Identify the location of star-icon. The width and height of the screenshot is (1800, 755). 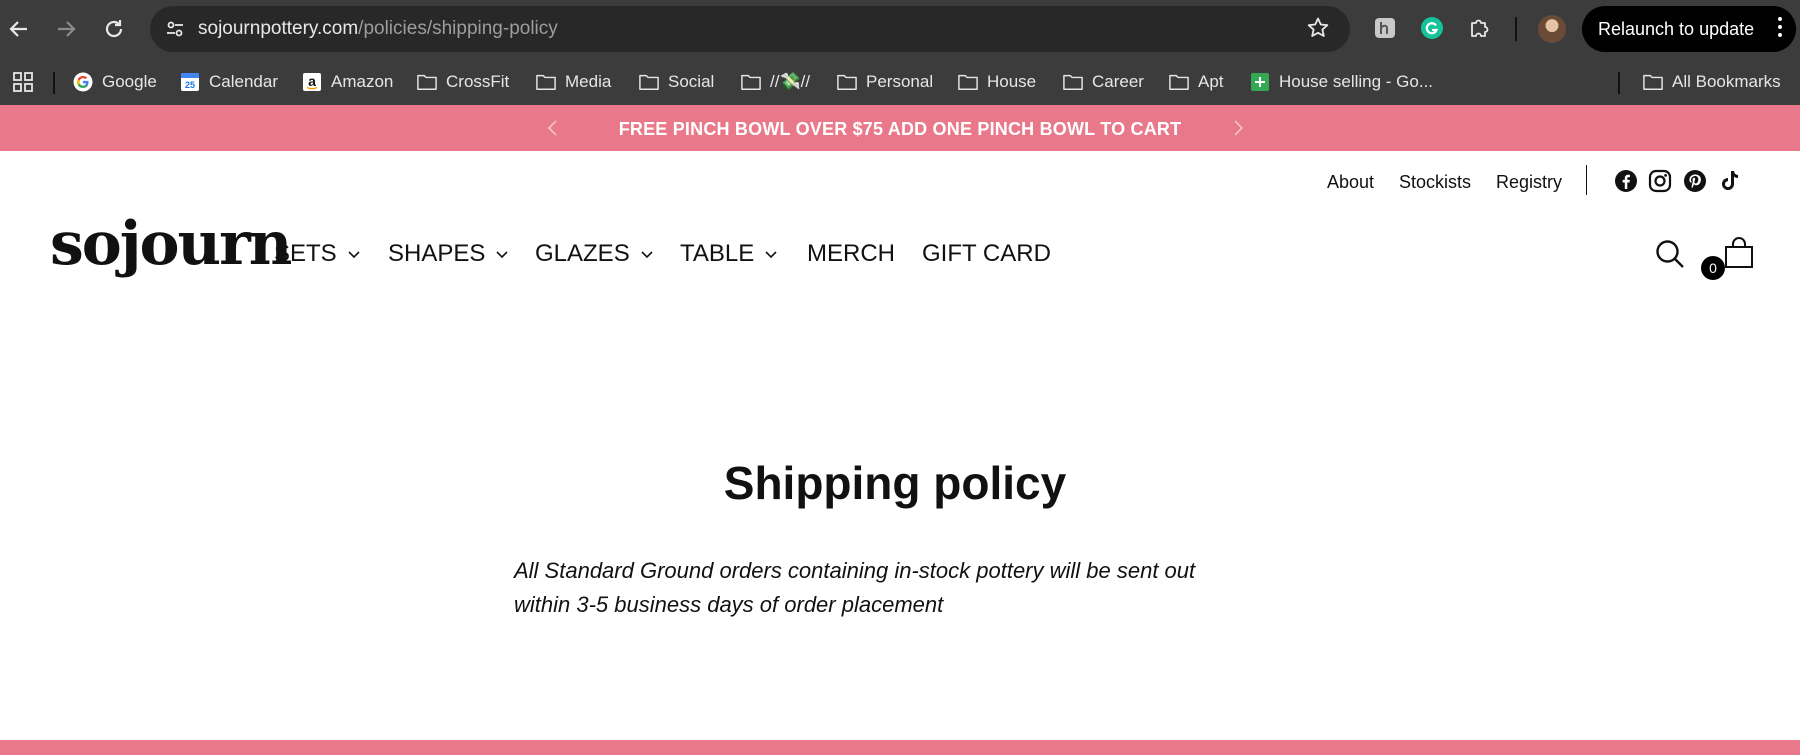
(1318, 27).